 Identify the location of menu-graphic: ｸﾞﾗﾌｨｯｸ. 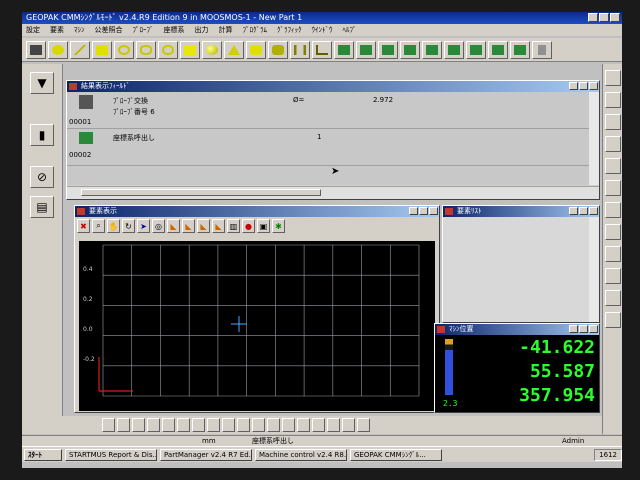
(289, 30).